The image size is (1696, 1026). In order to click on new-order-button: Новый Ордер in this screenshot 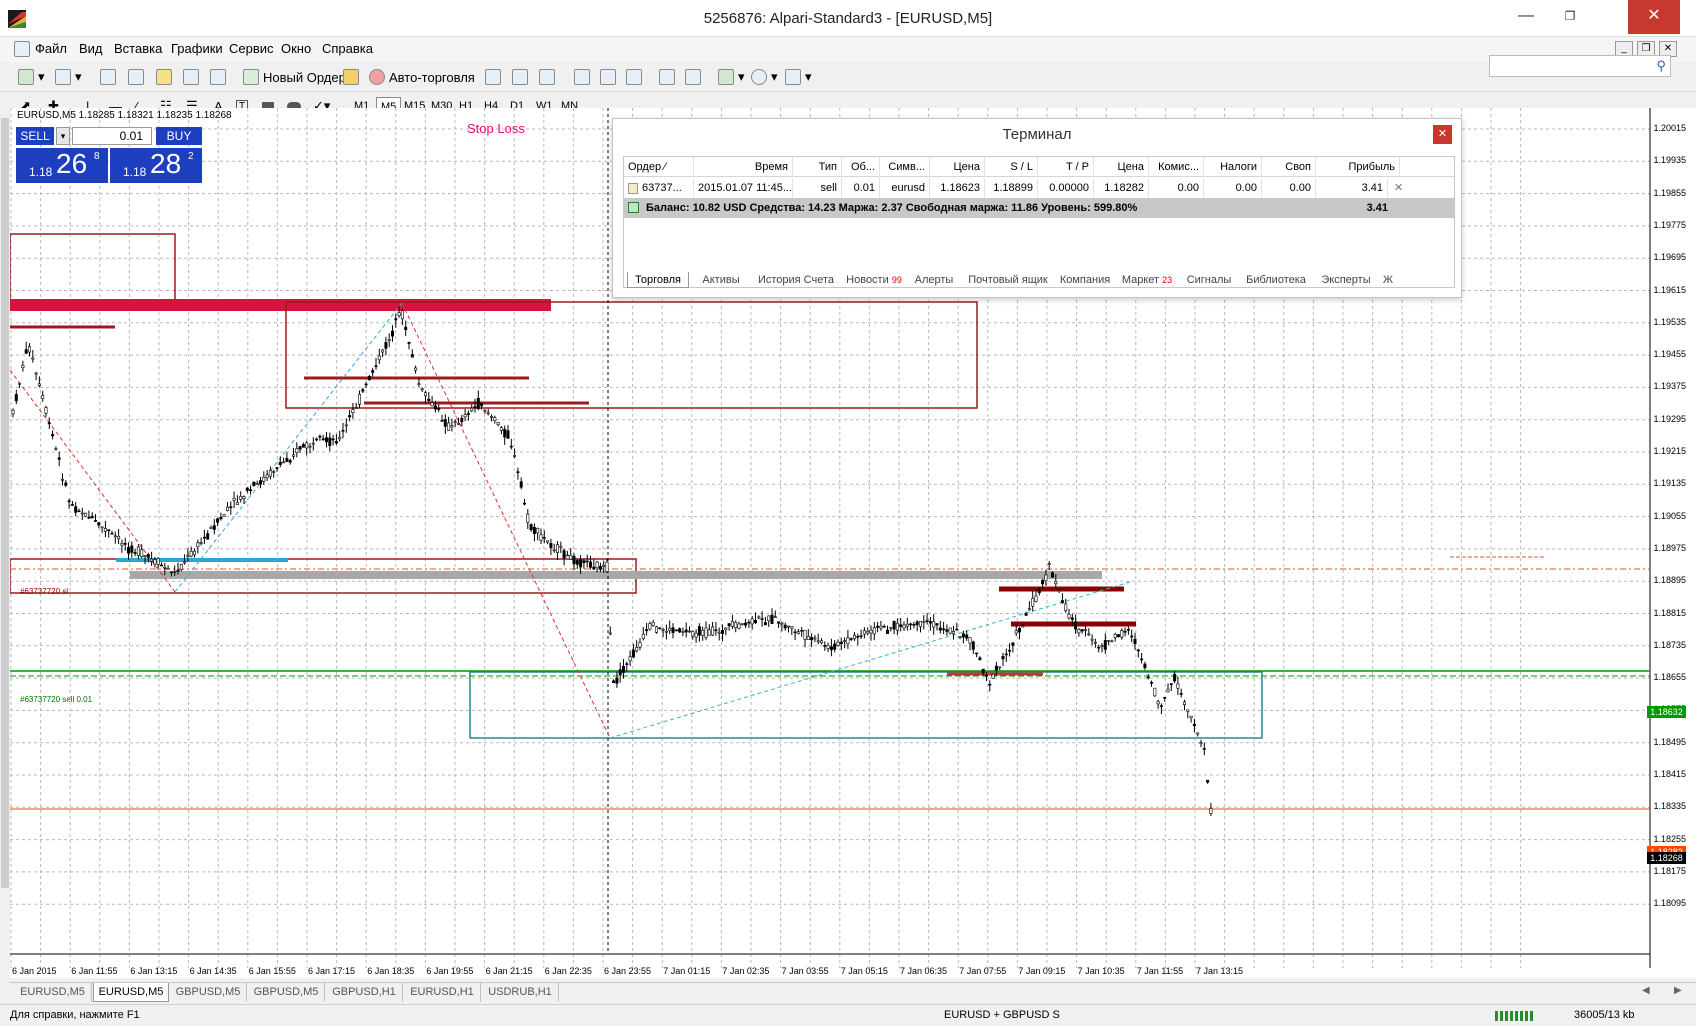, I will do `click(294, 77)`.